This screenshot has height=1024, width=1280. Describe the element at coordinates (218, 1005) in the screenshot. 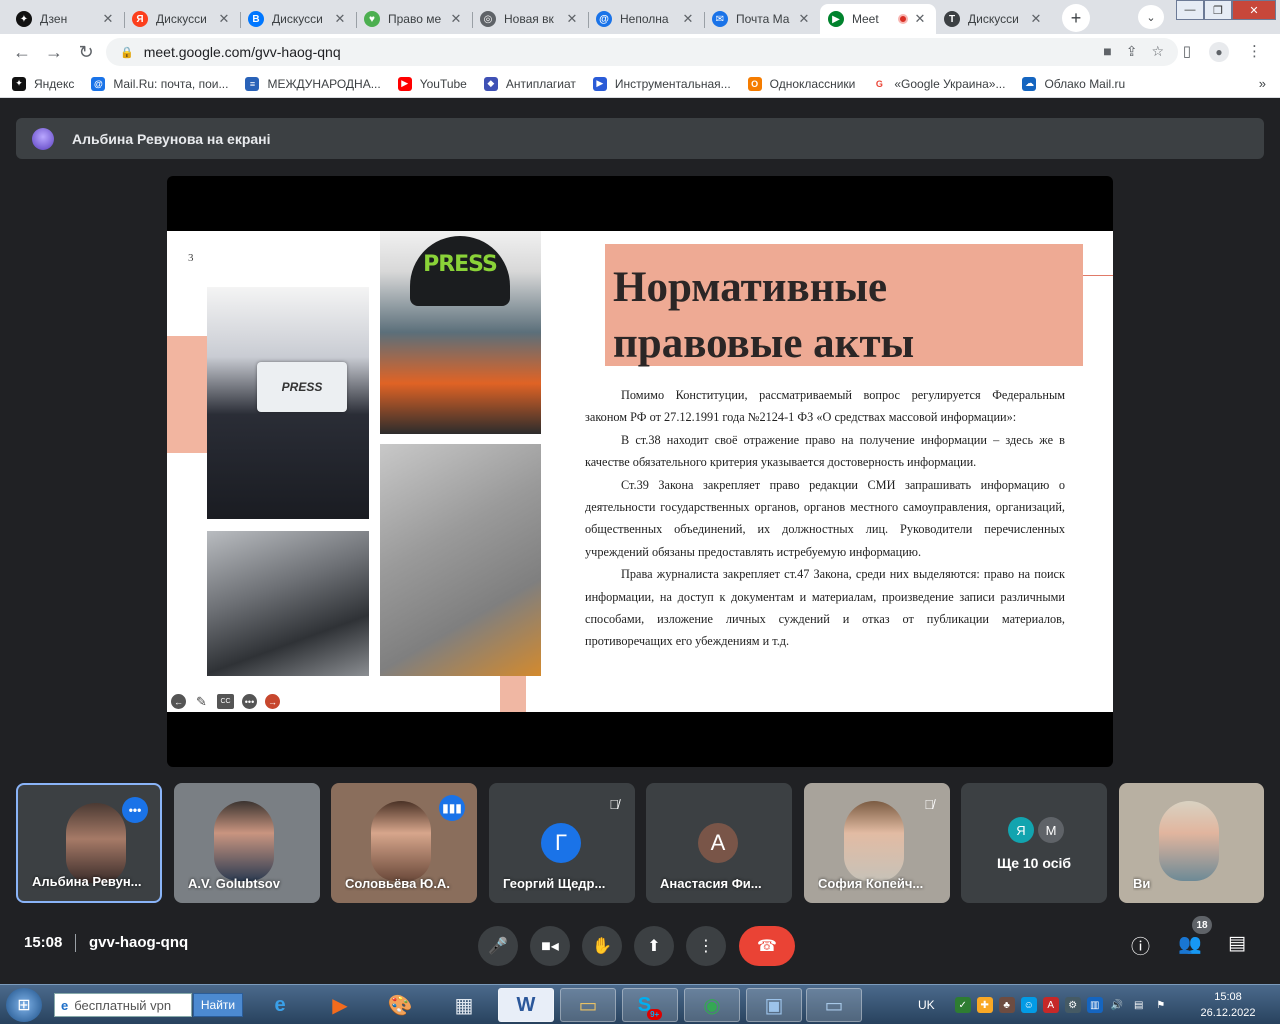

I see `taskbar-search-button: Найти` at that location.